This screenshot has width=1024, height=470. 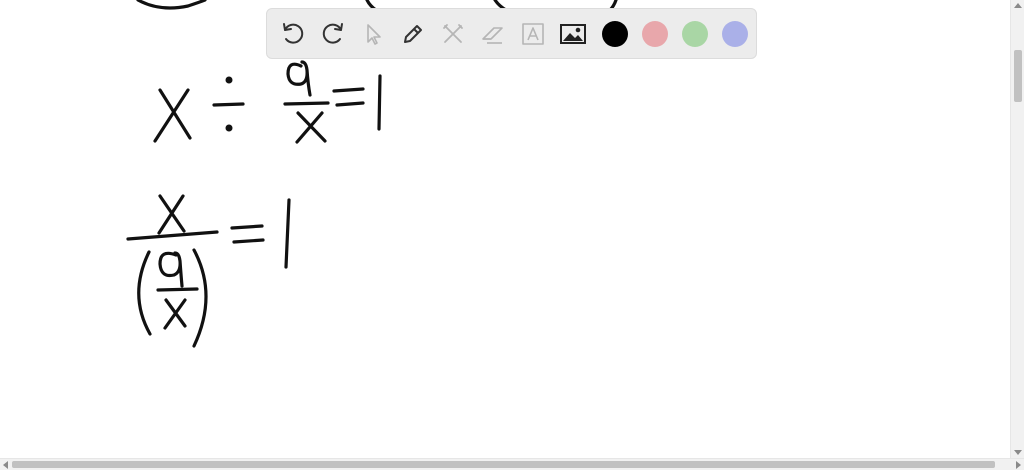 What do you see at coordinates (1018, 76) in the screenshot?
I see `vertical-scroll-thumb` at bounding box center [1018, 76].